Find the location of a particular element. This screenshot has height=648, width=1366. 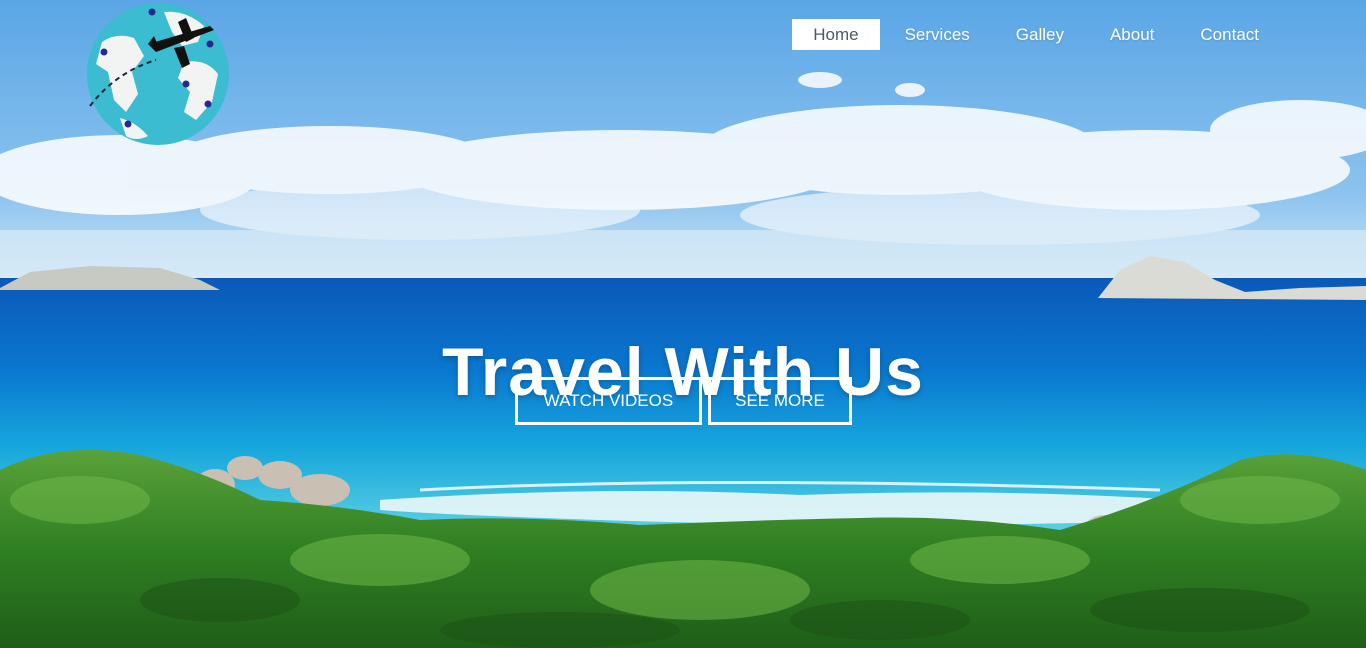

nav-contact: Contact is located at coordinates (1229, 34).